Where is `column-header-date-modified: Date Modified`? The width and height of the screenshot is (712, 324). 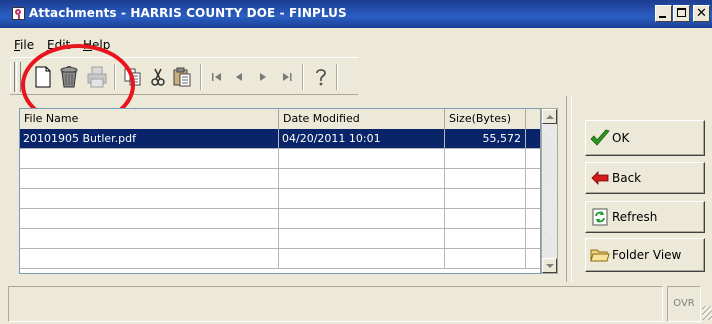
column-header-date-modified: Date Modified is located at coordinates (362, 119).